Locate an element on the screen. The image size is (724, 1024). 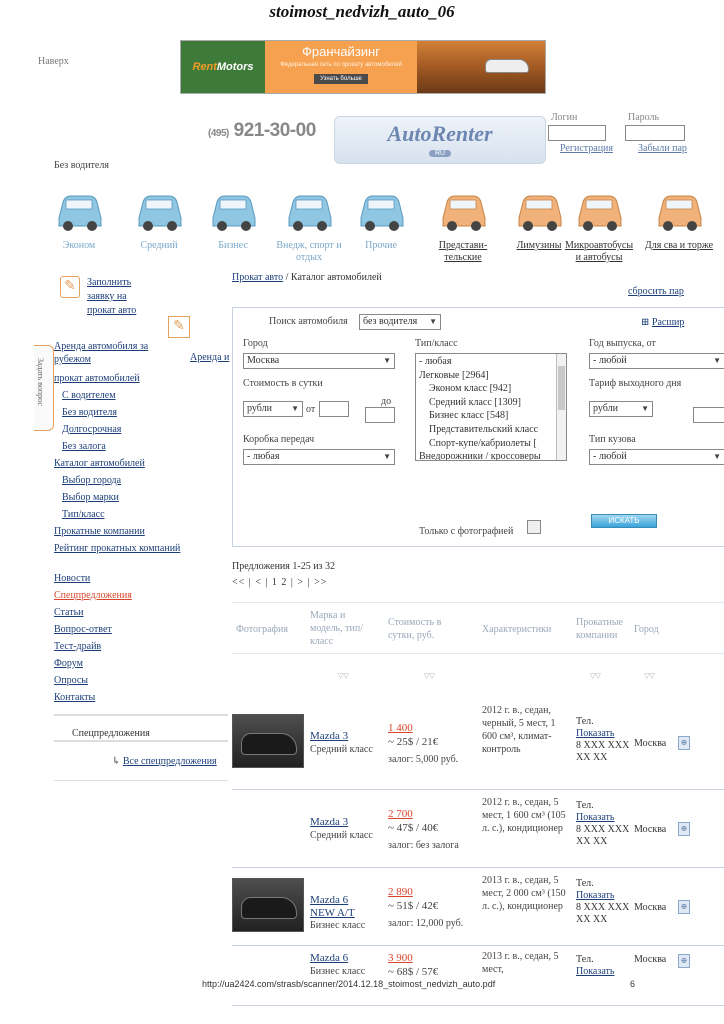
category-label: Для сва и торже is located at coordinates (679, 246).